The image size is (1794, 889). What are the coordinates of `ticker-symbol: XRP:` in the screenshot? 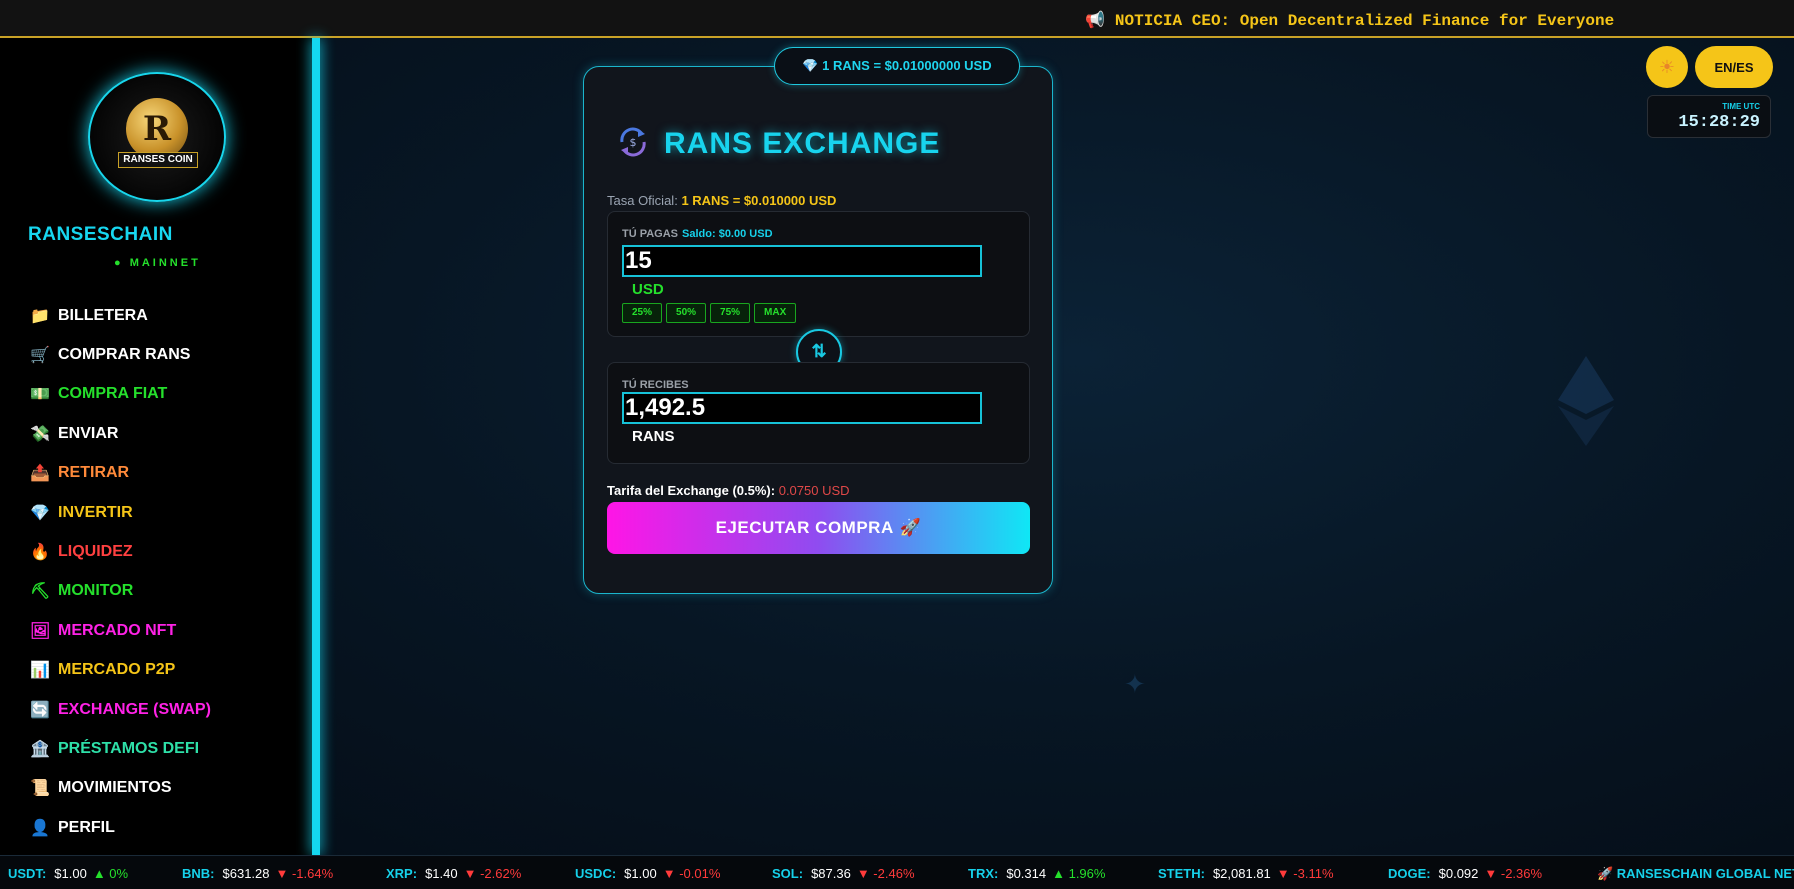 It's located at (402, 873).